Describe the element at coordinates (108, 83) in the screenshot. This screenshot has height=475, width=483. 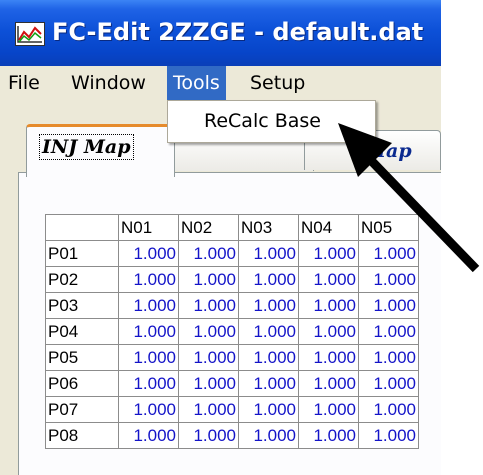
I see `menu-window: Window` at that location.